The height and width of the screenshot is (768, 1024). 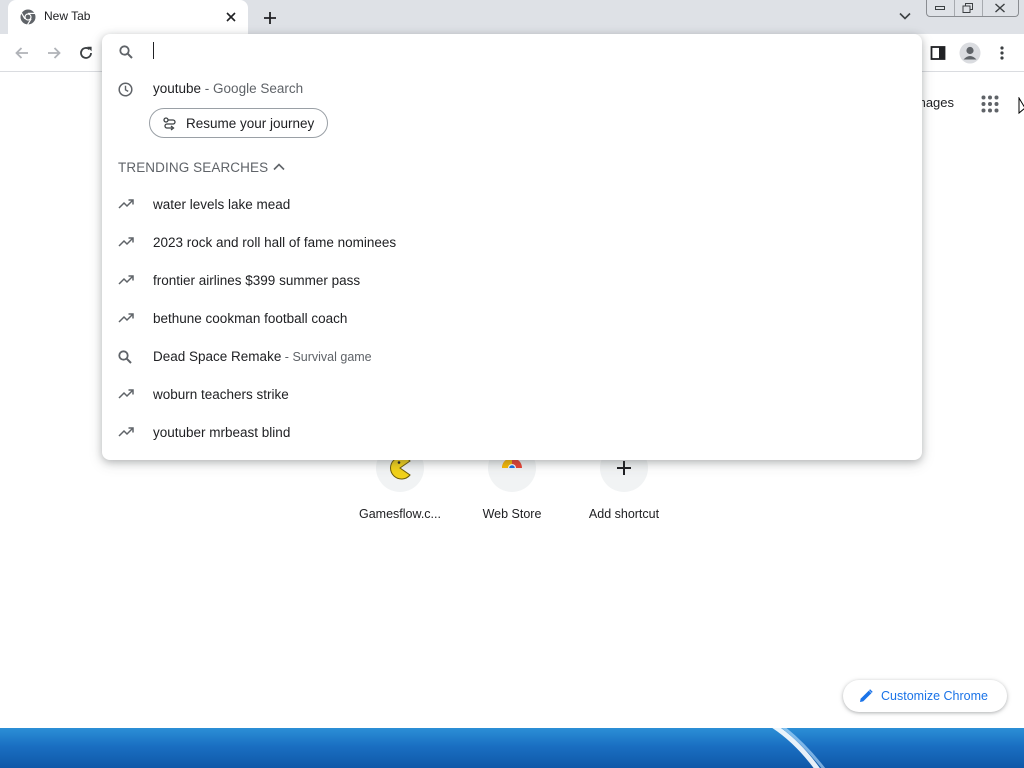 I want to click on history-icon, so click(x=125, y=89).